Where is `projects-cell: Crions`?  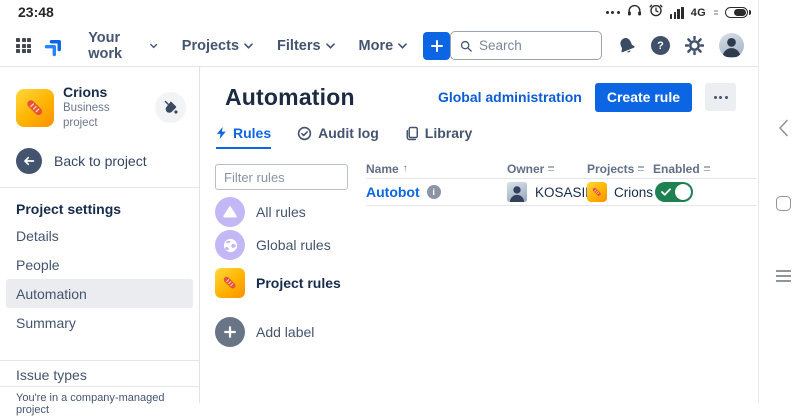
projects-cell: Crions is located at coordinates (620, 192).